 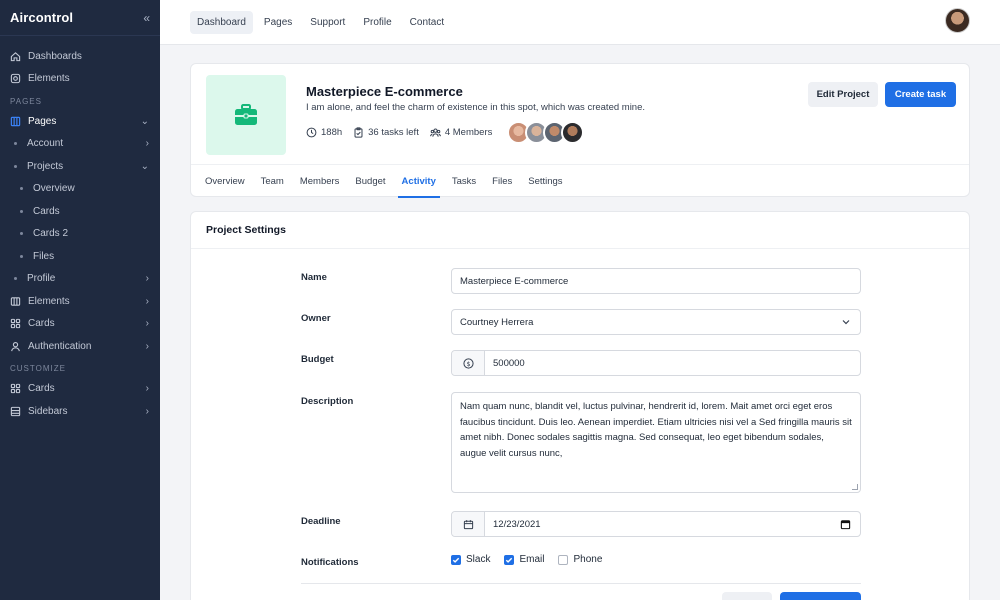 I want to click on checkbox-unchecked-icon, so click(x=563, y=559).